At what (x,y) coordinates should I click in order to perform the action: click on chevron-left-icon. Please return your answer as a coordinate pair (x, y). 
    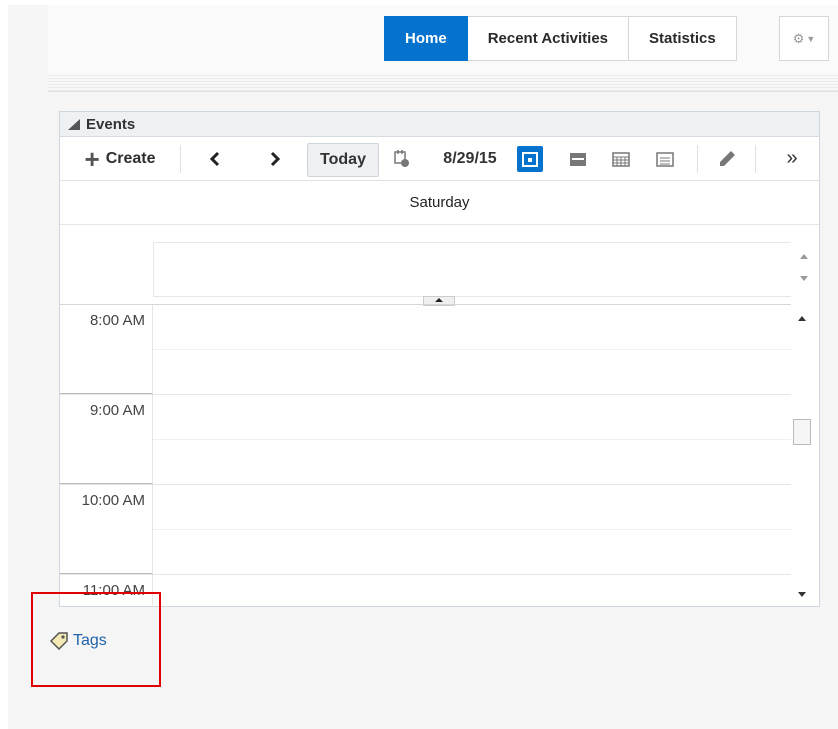
    Looking at the image, I should click on (214, 158).